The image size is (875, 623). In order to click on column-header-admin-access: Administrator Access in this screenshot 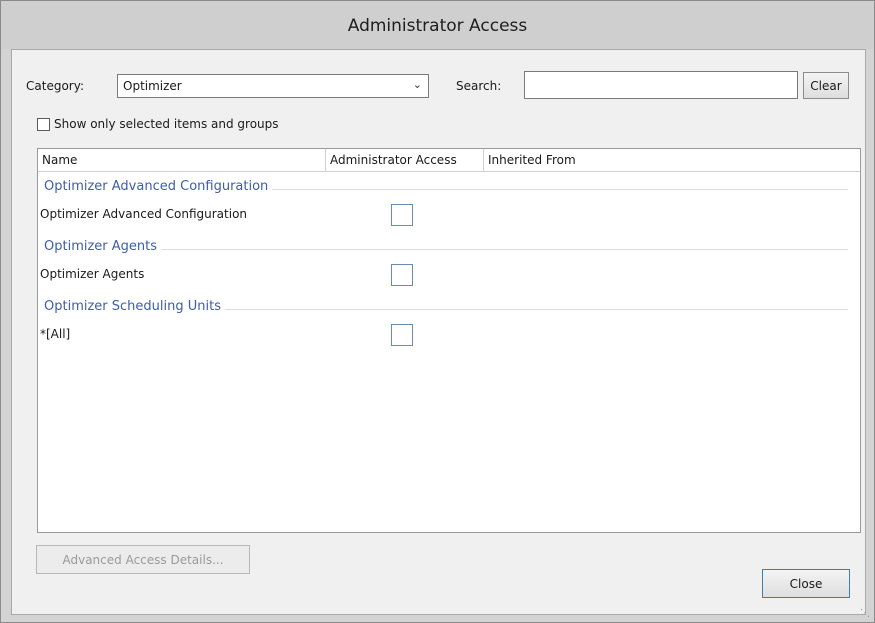, I will do `click(404, 160)`.